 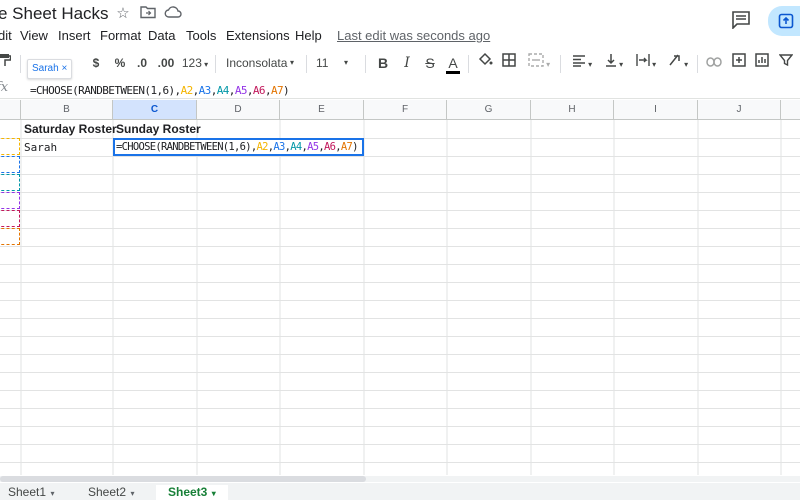 What do you see at coordinates (739, 109) in the screenshot?
I see `column-header-J: J` at bounding box center [739, 109].